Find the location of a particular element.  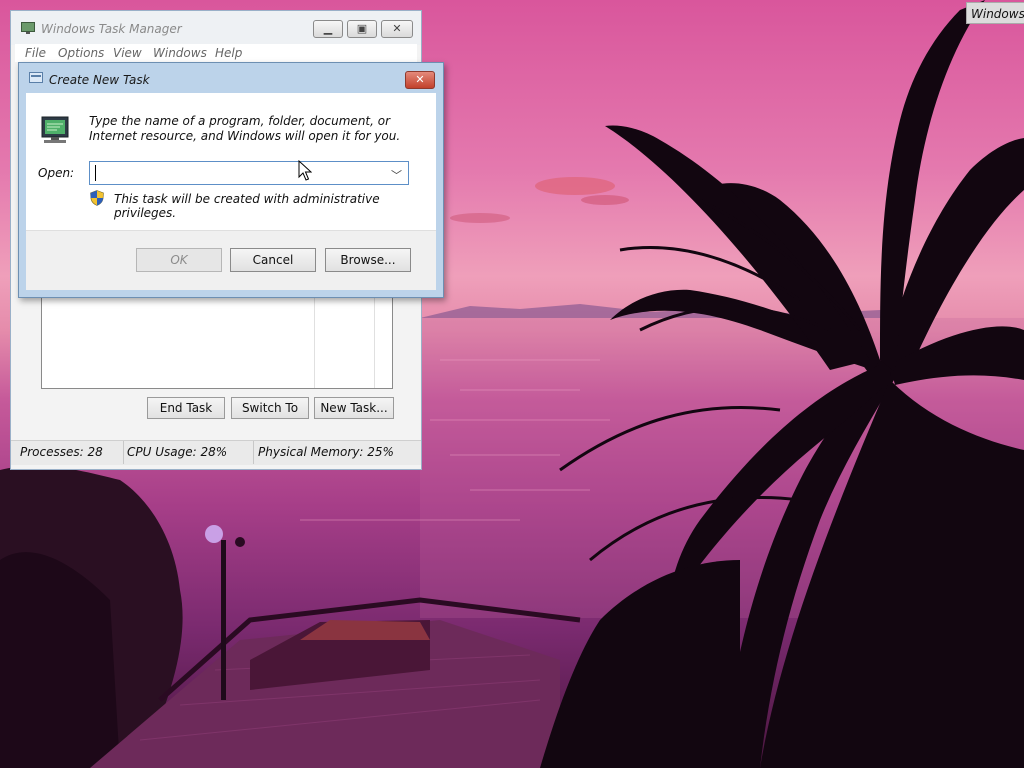

cancel-button: Cancel is located at coordinates (273, 260).